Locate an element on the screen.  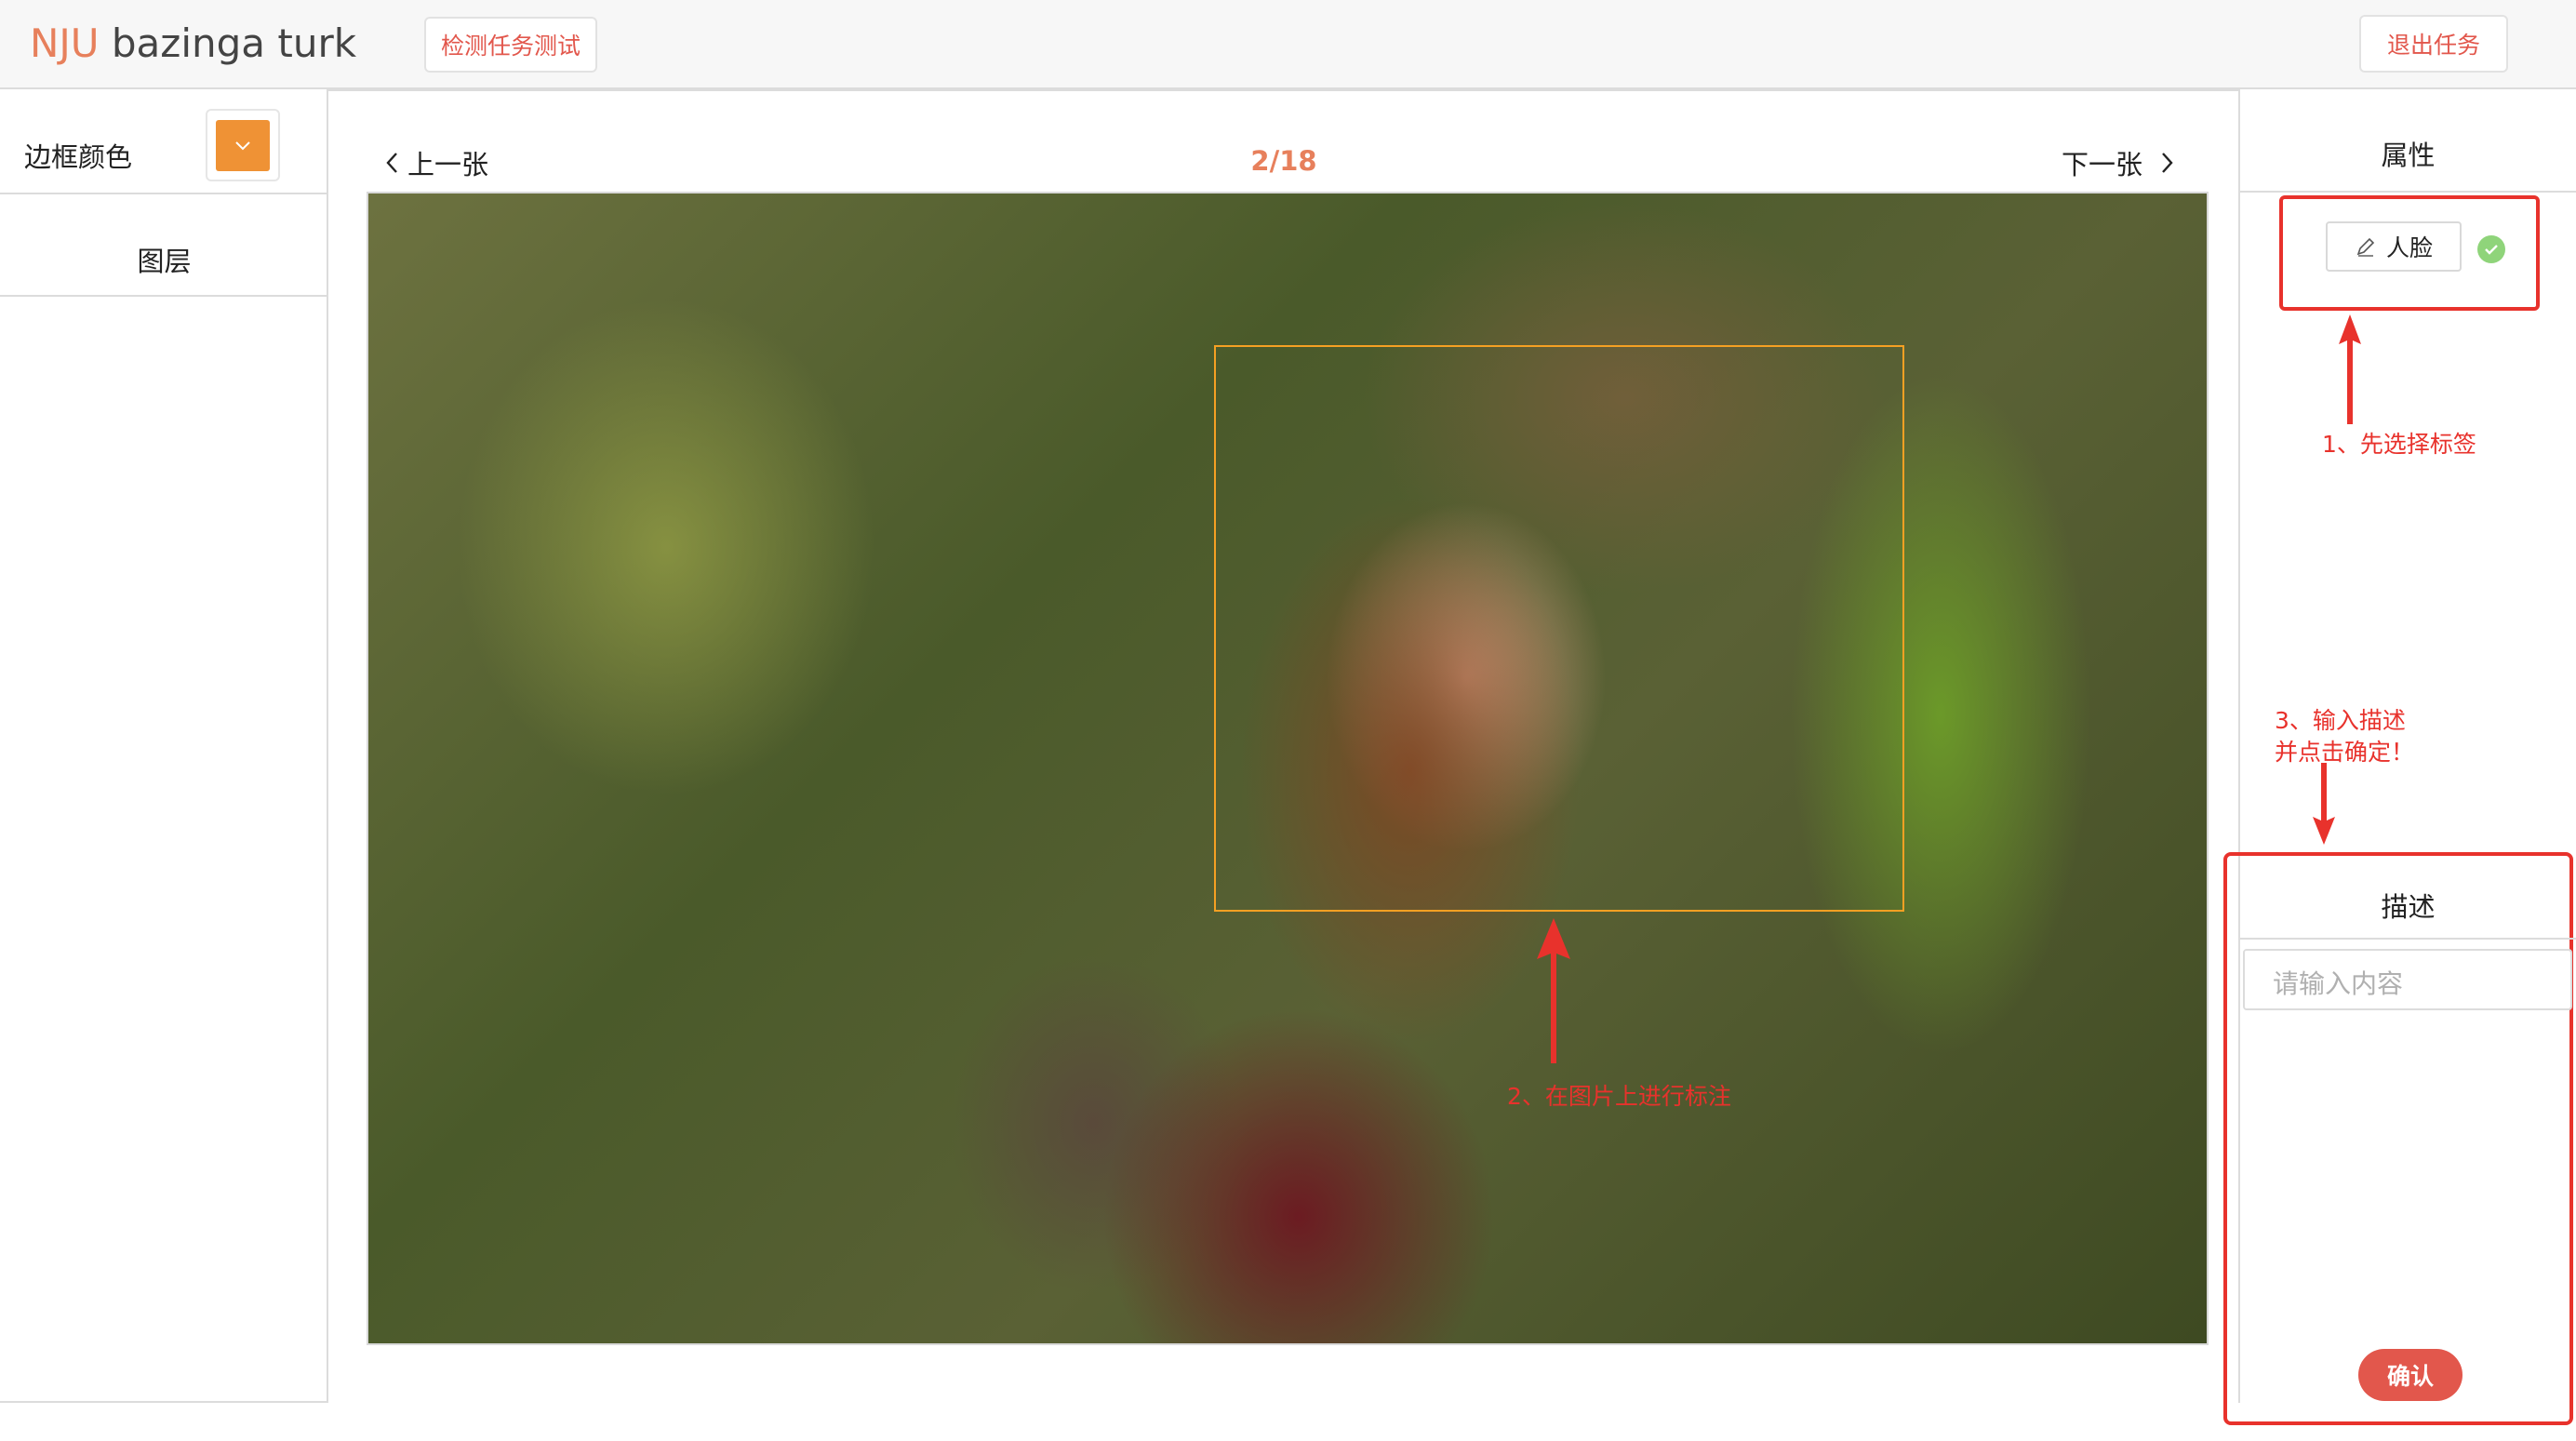
layers-title: 图层 is located at coordinates (164, 261).